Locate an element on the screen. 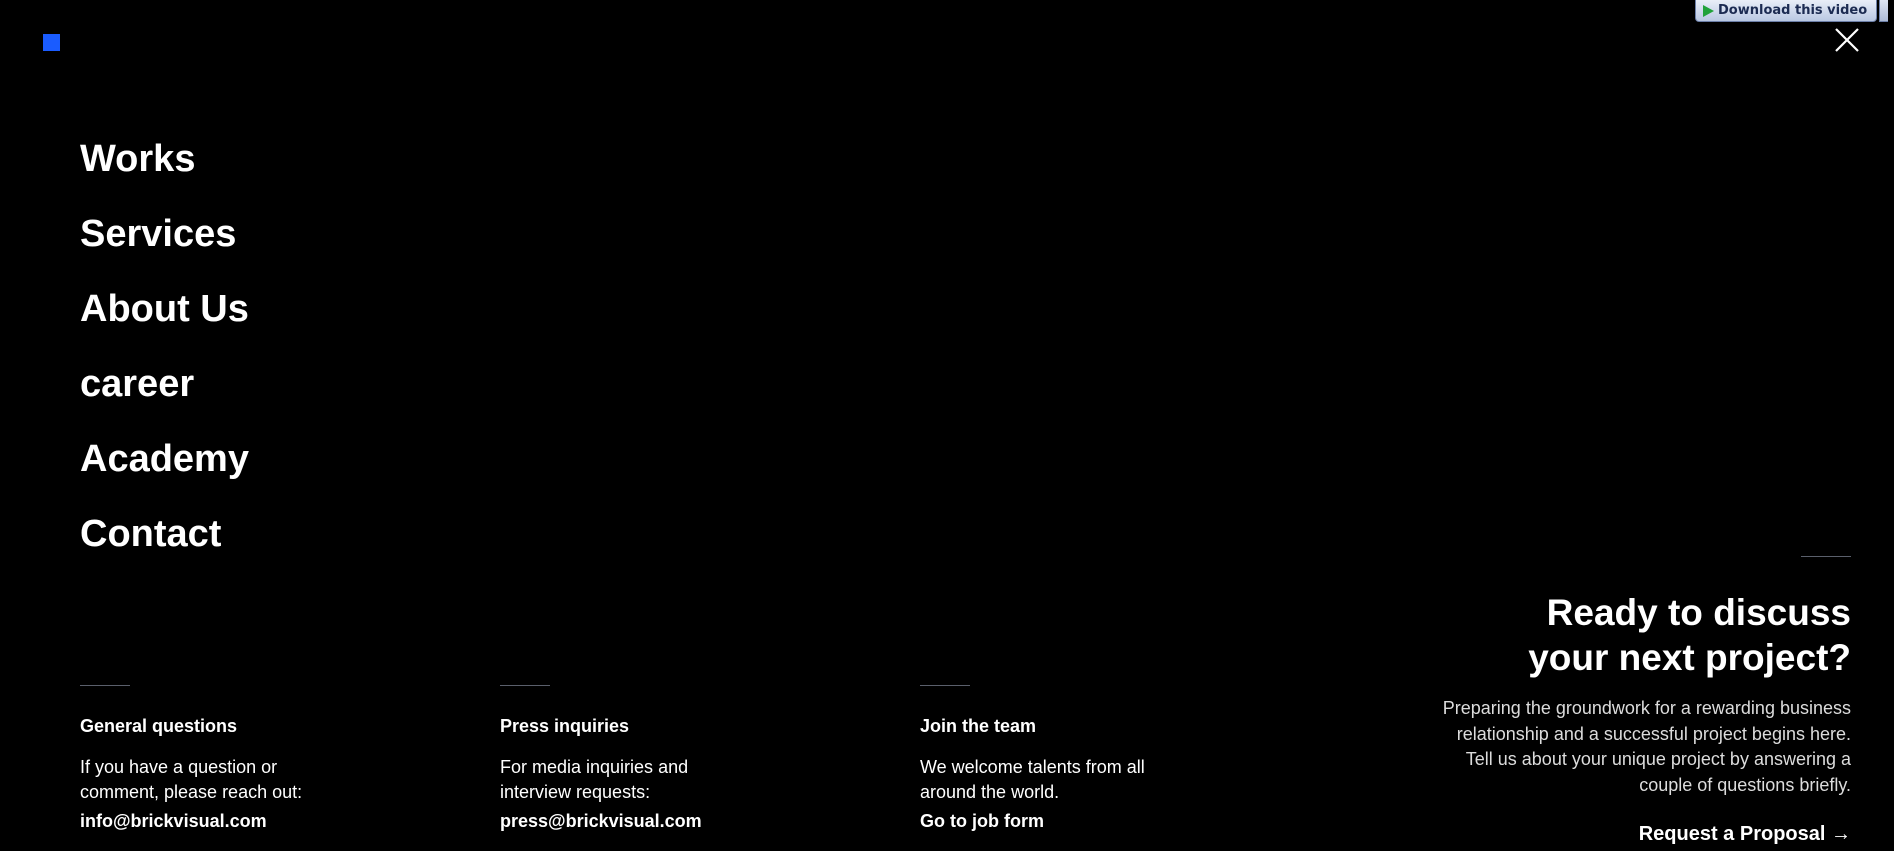 Image resolution: width=1894 pixels, height=851 pixels. nav-item-career: career is located at coordinates (164, 397).